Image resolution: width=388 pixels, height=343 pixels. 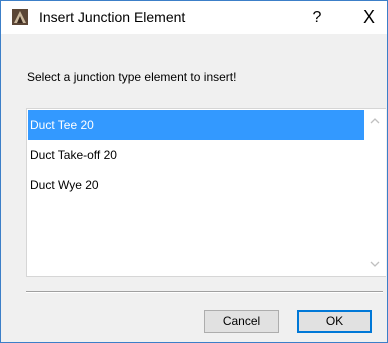 I want to click on help-button: ?, so click(x=317, y=17).